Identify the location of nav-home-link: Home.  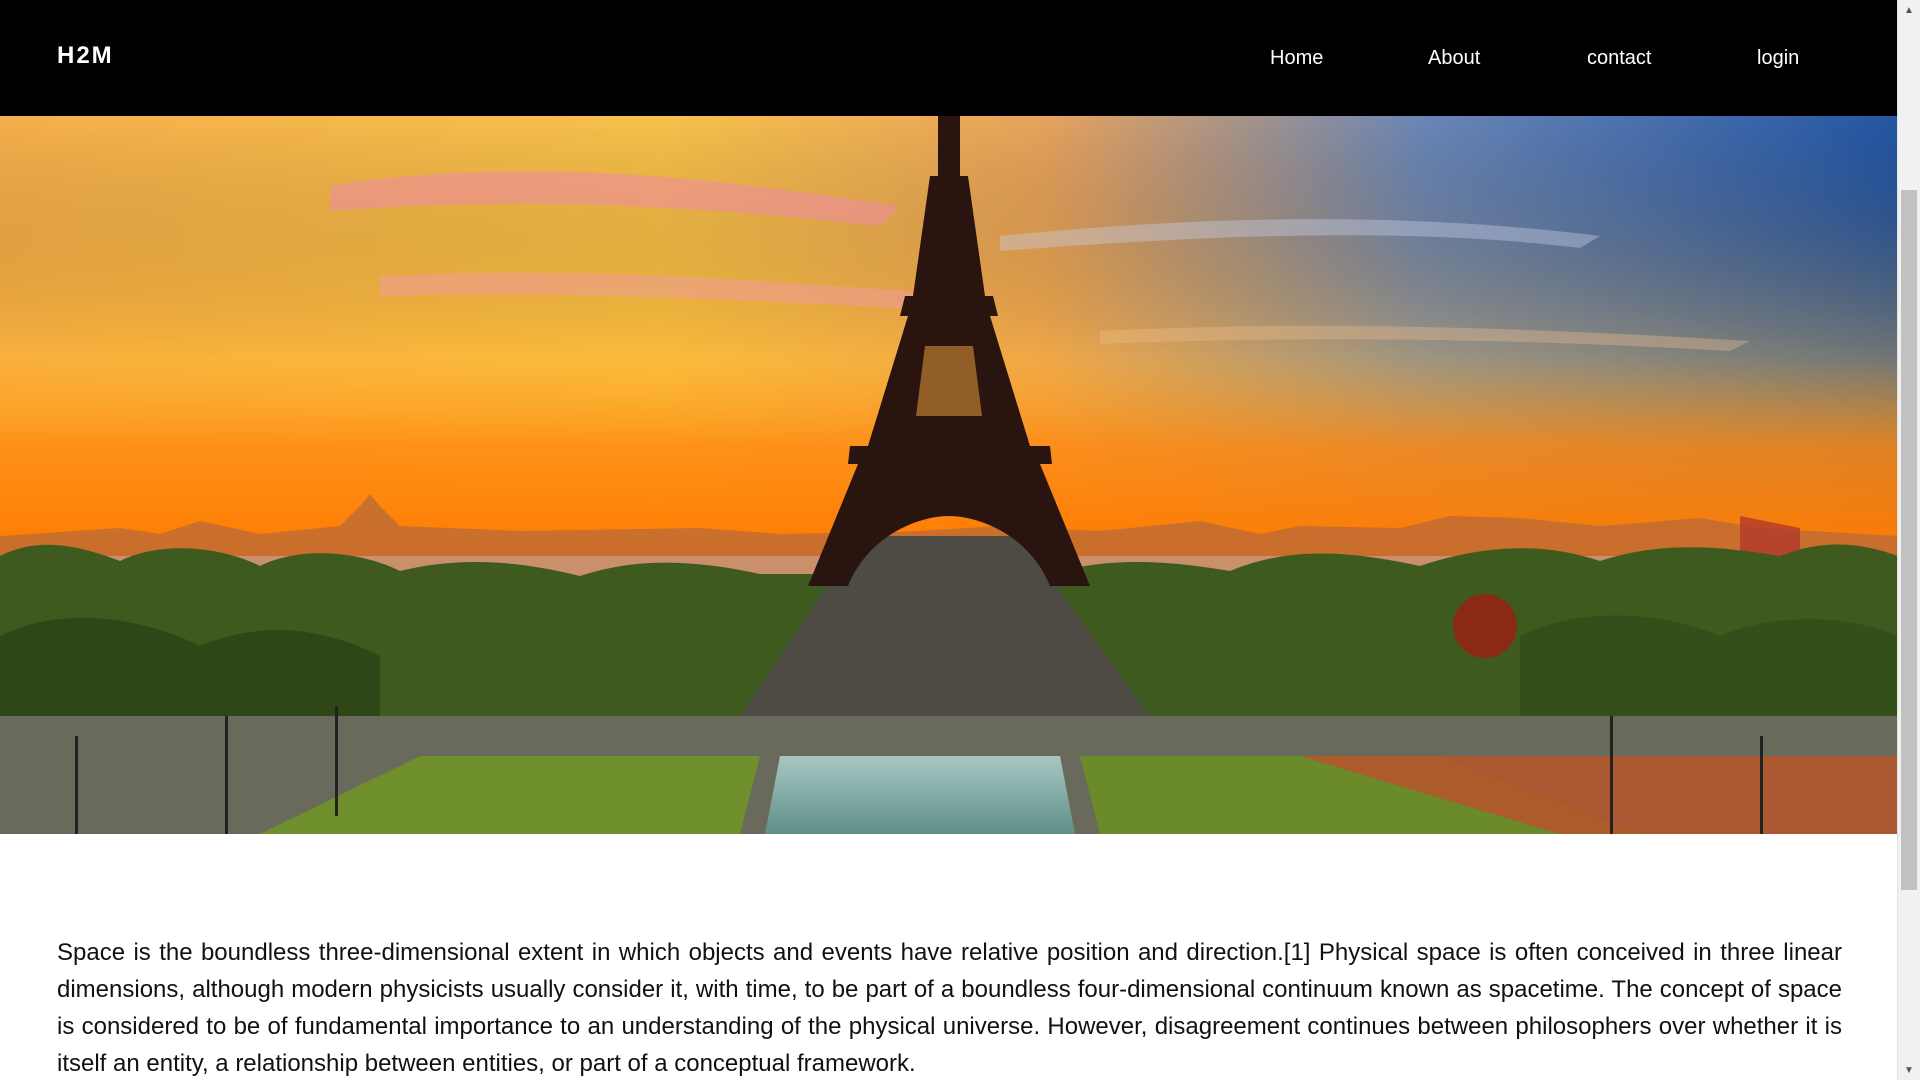
(1296, 58).